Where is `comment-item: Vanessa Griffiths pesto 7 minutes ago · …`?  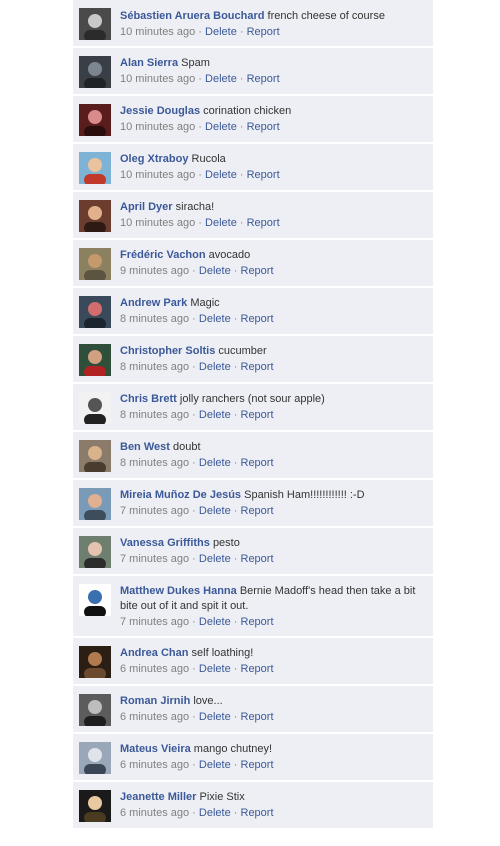 comment-item: Vanessa Griffiths pesto 7 minutes ago · … is located at coordinates (253, 552).